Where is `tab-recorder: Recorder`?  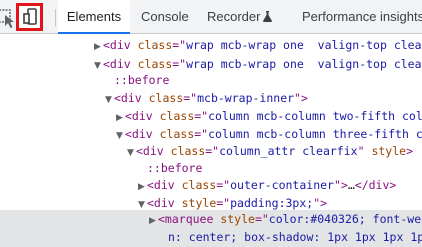 tab-recorder: Recorder is located at coordinates (240, 17).